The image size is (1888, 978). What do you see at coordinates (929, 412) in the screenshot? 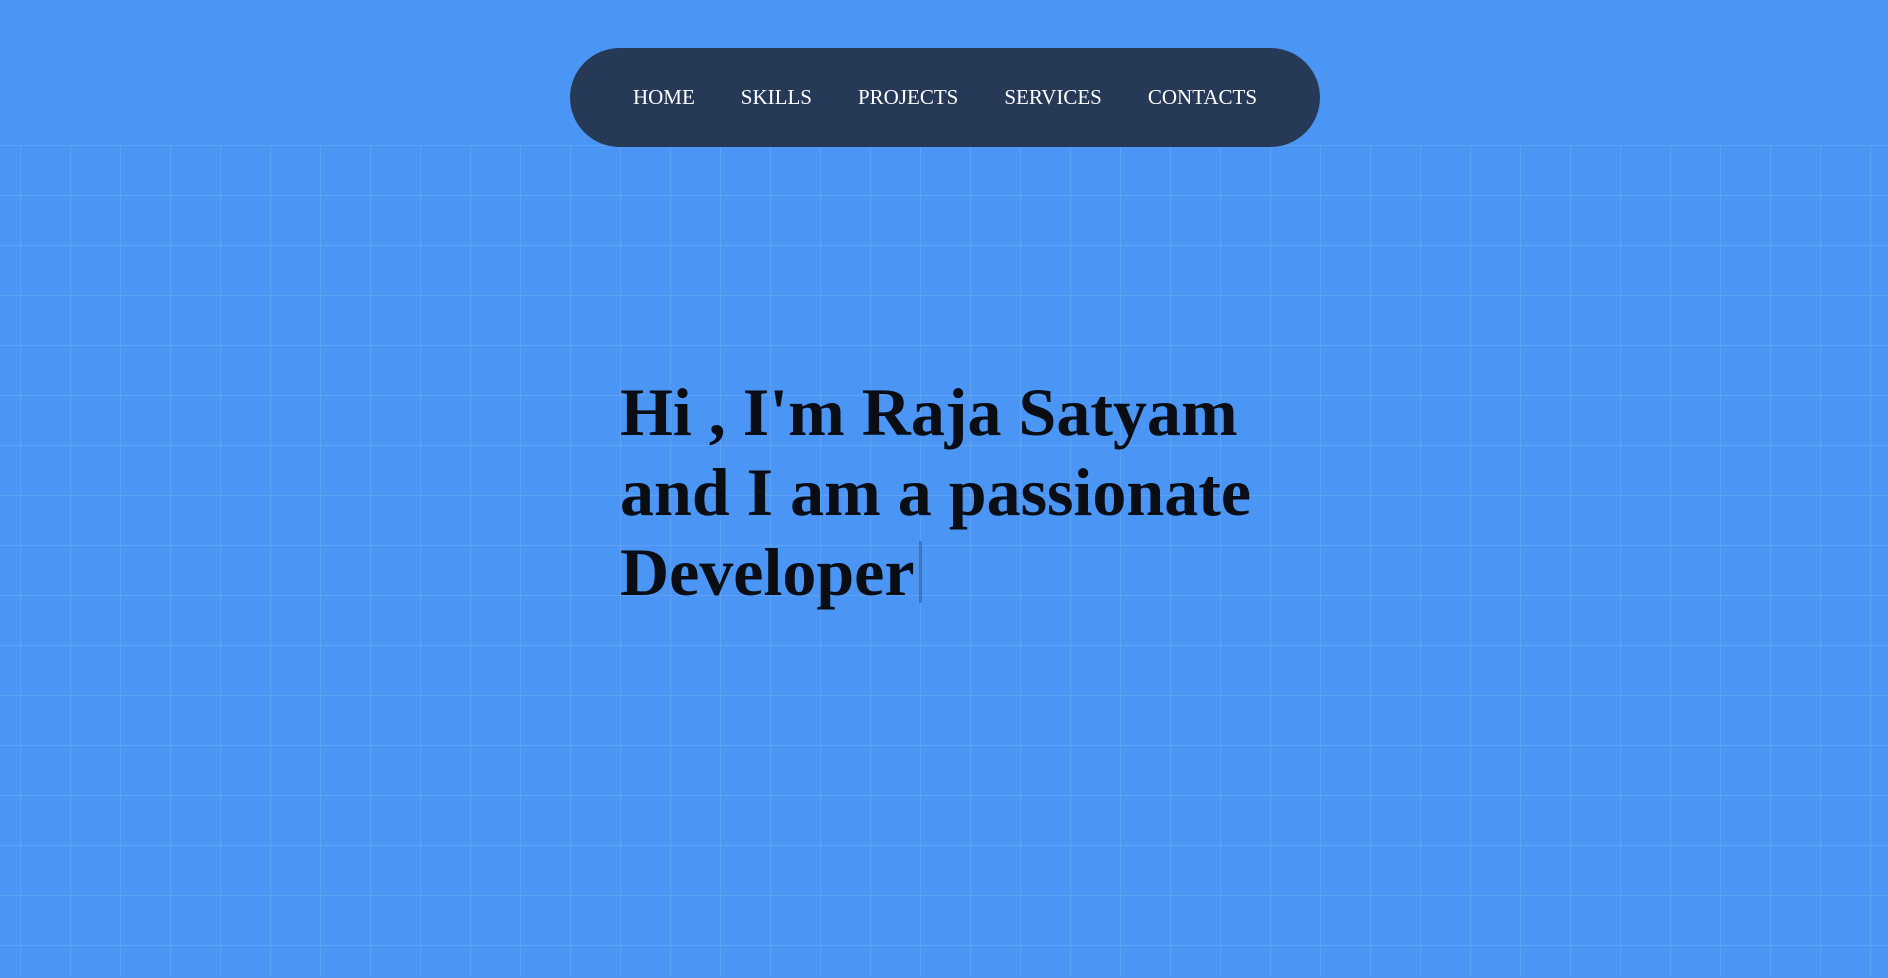
I see `hero-line-greeting: Hi , I'm Raja Satyam` at bounding box center [929, 412].